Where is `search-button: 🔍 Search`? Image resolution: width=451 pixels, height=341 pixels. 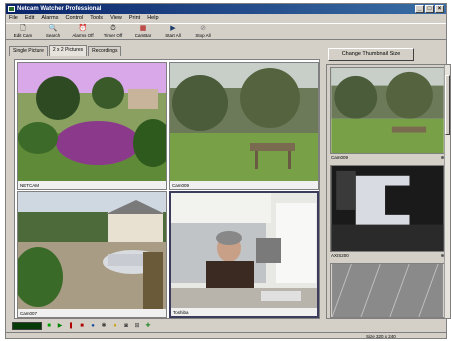
search-button: 🔍 Search is located at coordinates (53, 32).